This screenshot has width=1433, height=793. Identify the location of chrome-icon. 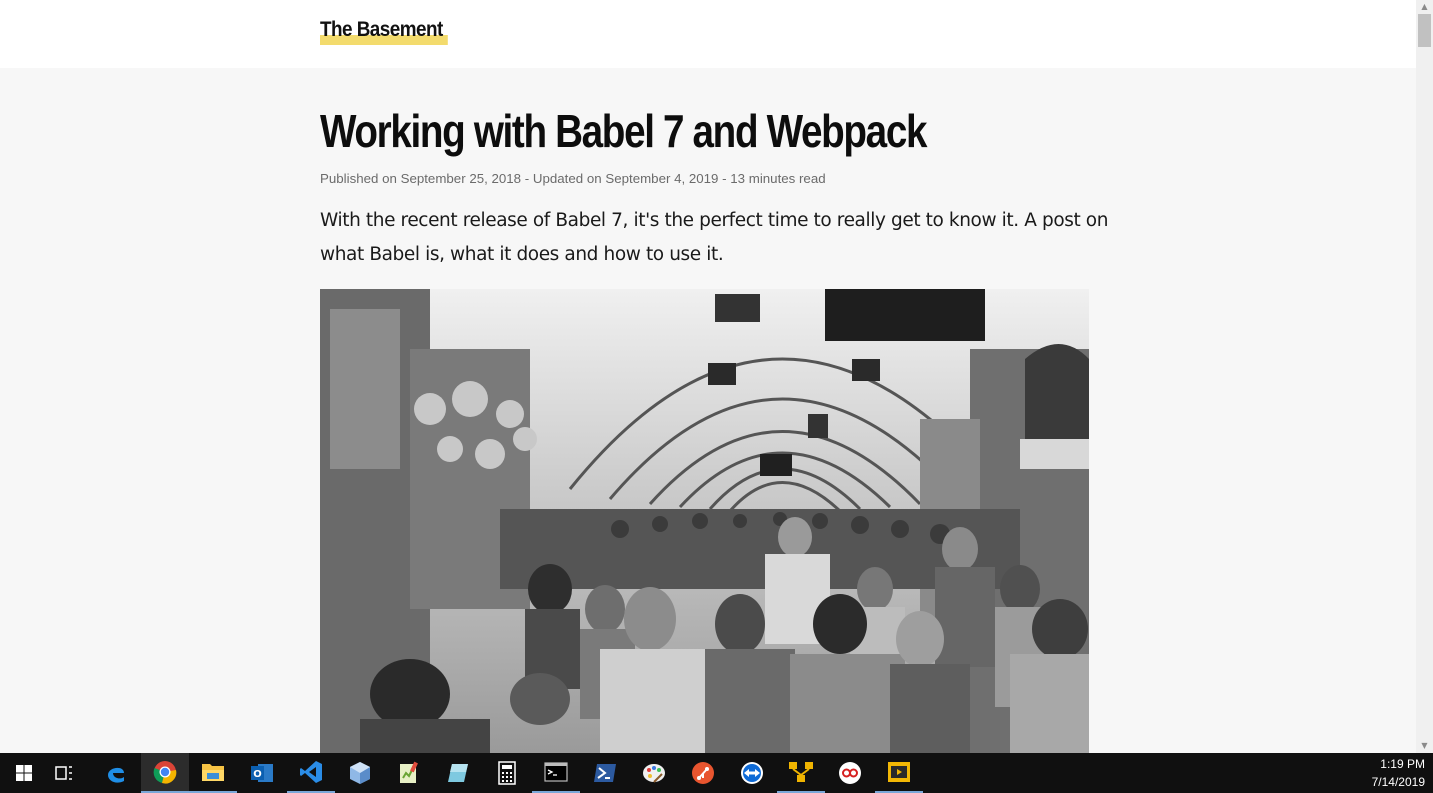
(165, 772).